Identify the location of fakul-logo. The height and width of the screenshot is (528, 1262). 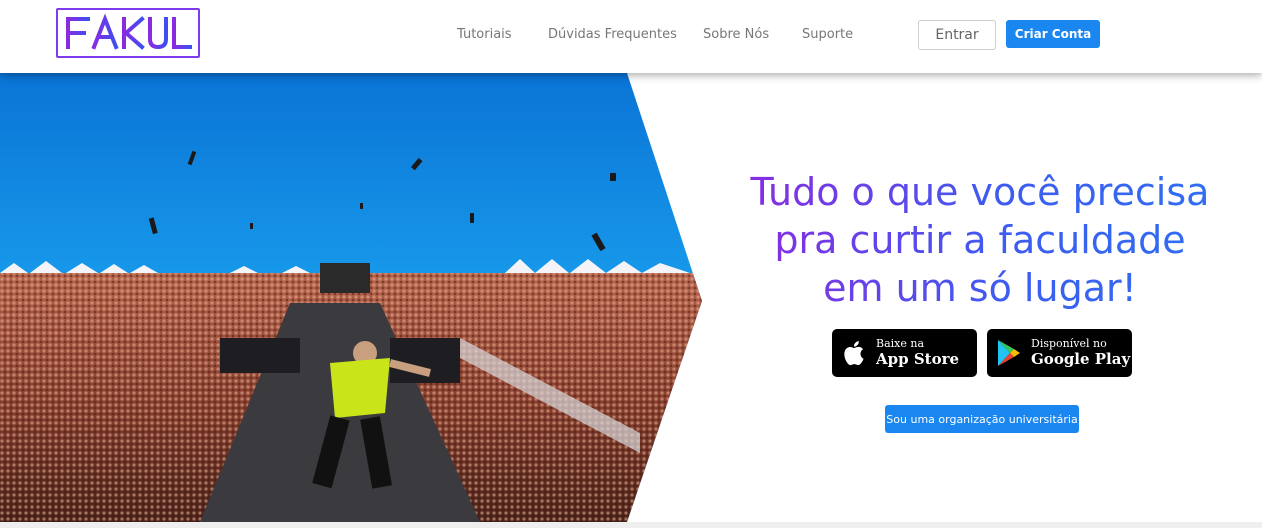
(128, 33).